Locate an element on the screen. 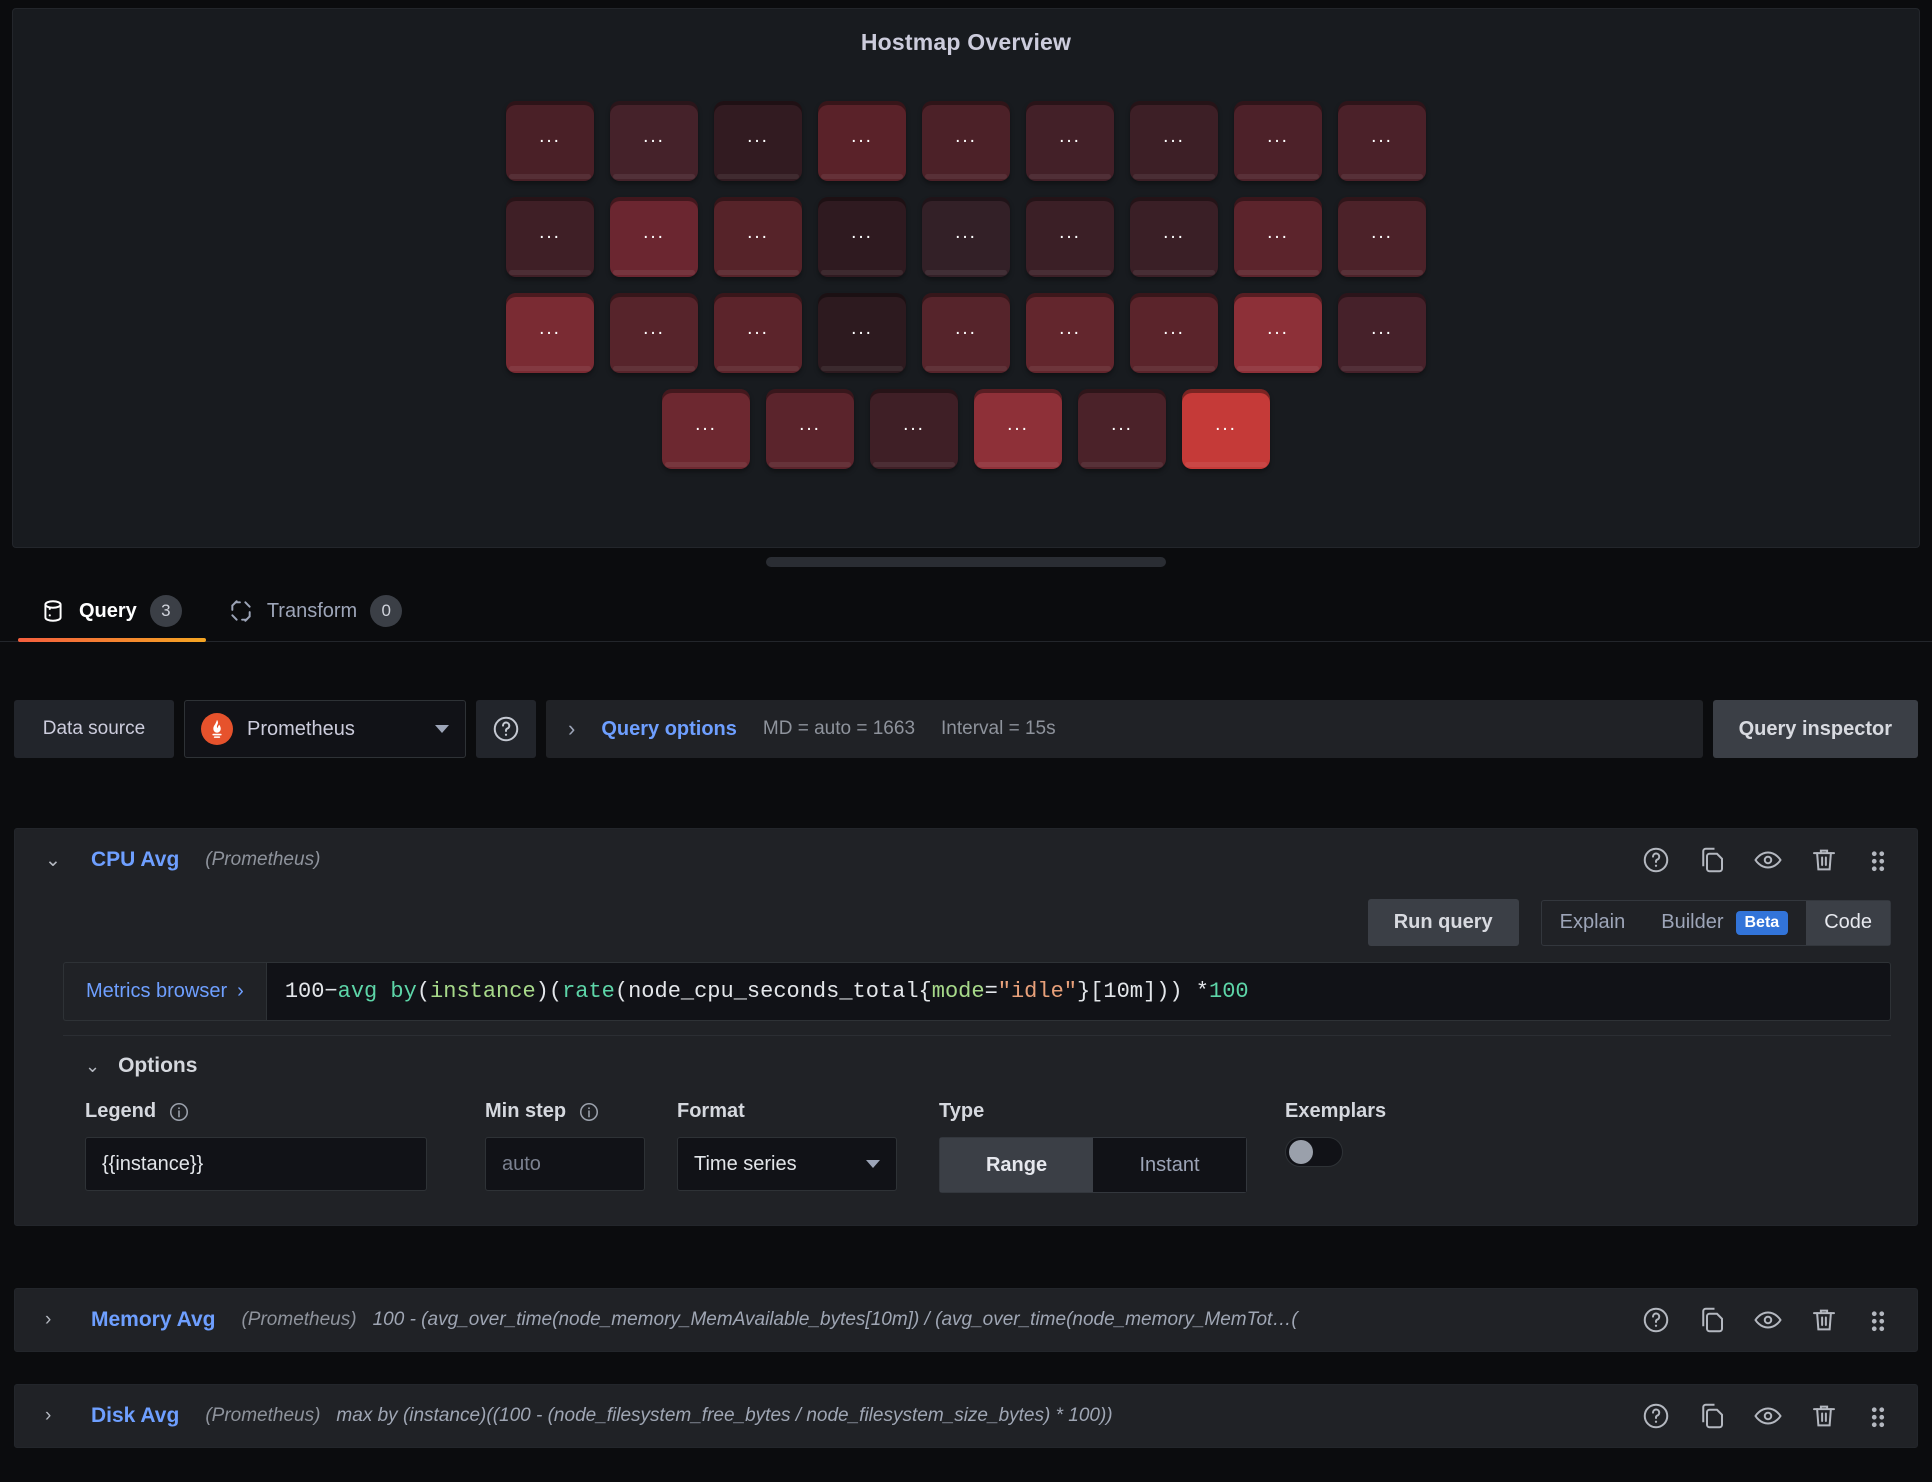 Image resolution: width=1932 pixels, height=1482 pixels. explain-toggle: Explain is located at coordinates (1593, 923).